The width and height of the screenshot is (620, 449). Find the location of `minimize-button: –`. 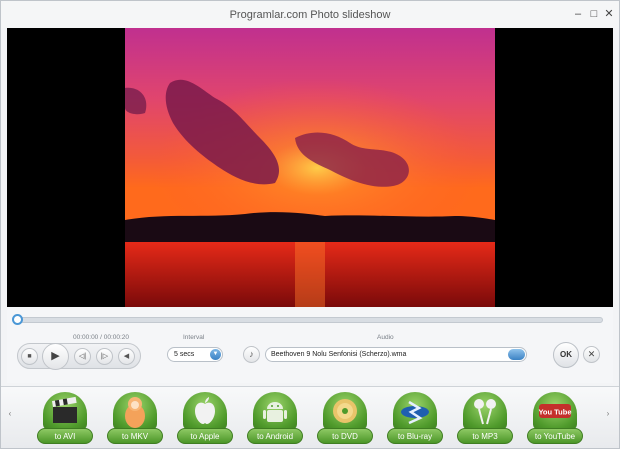

minimize-button: – is located at coordinates (578, 14).